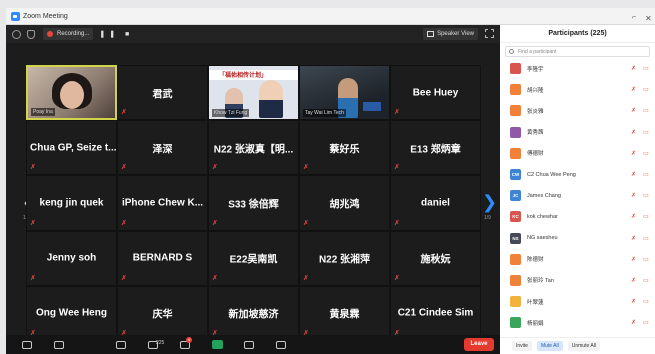  Describe the element at coordinates (489, 202) in the screenshot. I see `next-page-arrow-icon: ❯` at that location.